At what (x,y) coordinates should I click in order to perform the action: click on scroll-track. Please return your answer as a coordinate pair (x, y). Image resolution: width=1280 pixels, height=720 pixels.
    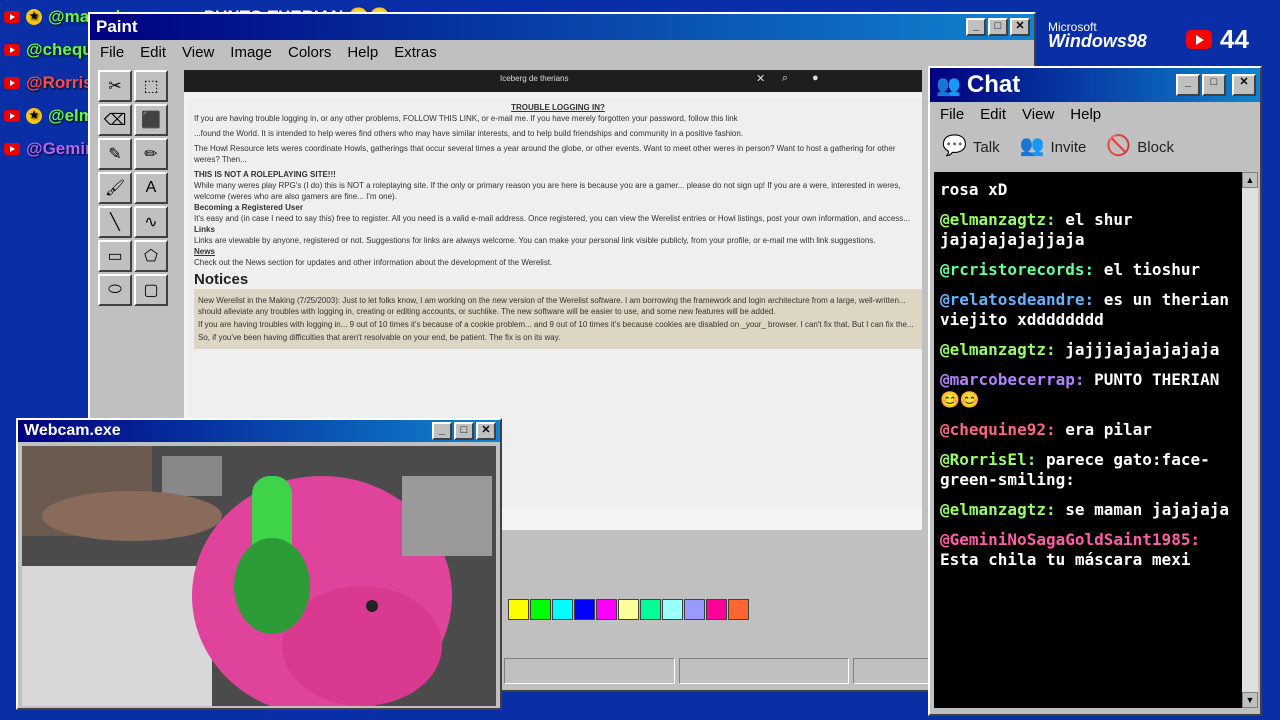
    Looking at the image, I should click on (1250, 440).